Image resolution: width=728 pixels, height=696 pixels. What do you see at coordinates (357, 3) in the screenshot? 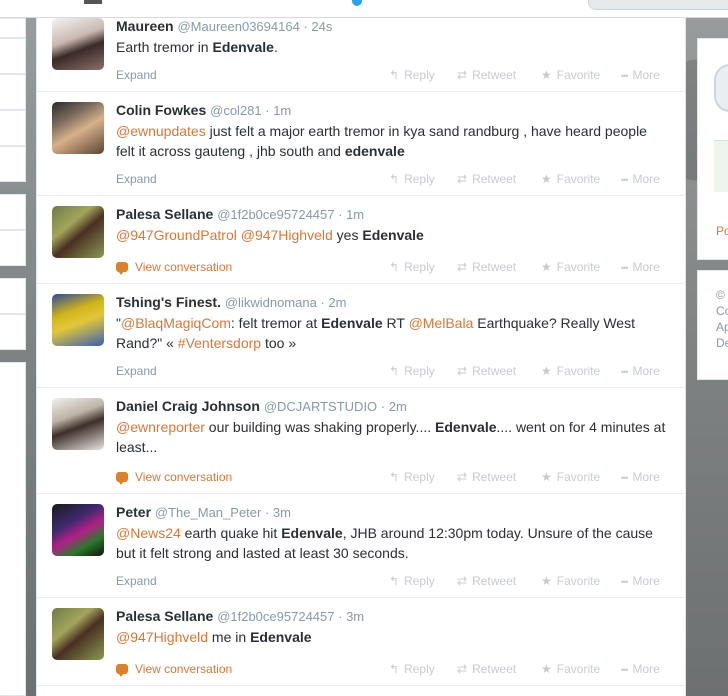
I see `twitter-bird-icon` at bounding box center [357, 3].